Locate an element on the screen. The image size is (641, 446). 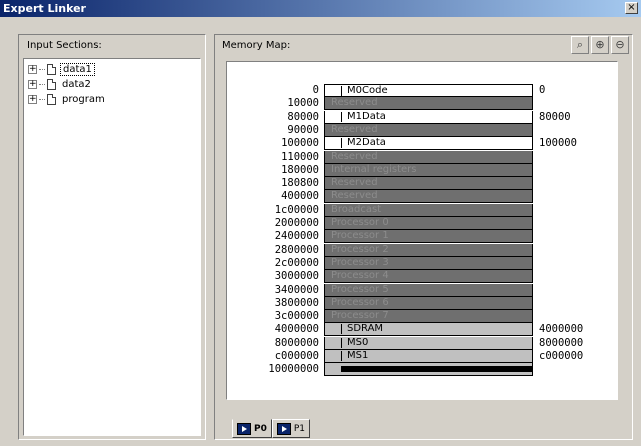
memory-segment: MS1 is located at coordinates (428, 356).